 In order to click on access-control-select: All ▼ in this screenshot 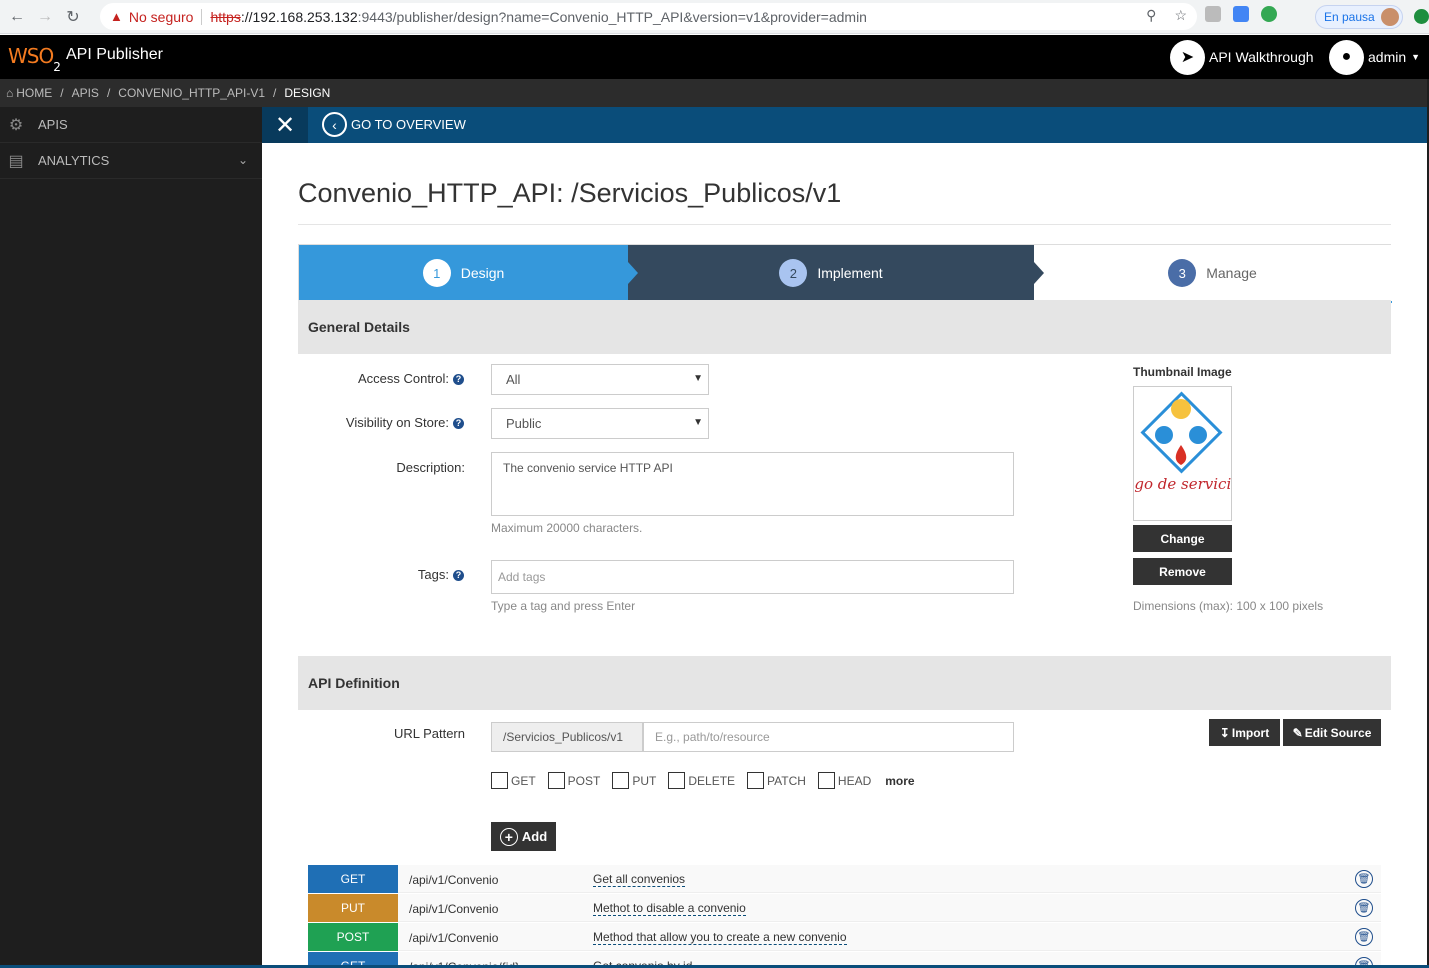, I will do `click(600, 379)`.